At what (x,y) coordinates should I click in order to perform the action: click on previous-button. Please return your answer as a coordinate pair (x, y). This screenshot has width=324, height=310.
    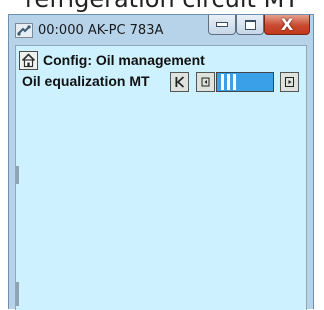
    Looking at the image, I should click on (205, 82).